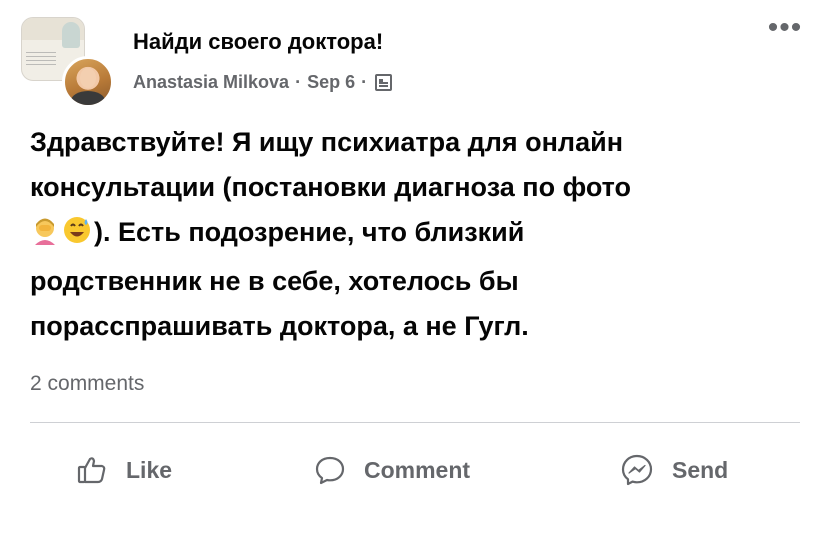  I want to click on post-meta: Anastasia Milkova · Sep 6 ·, so click(263, 82).